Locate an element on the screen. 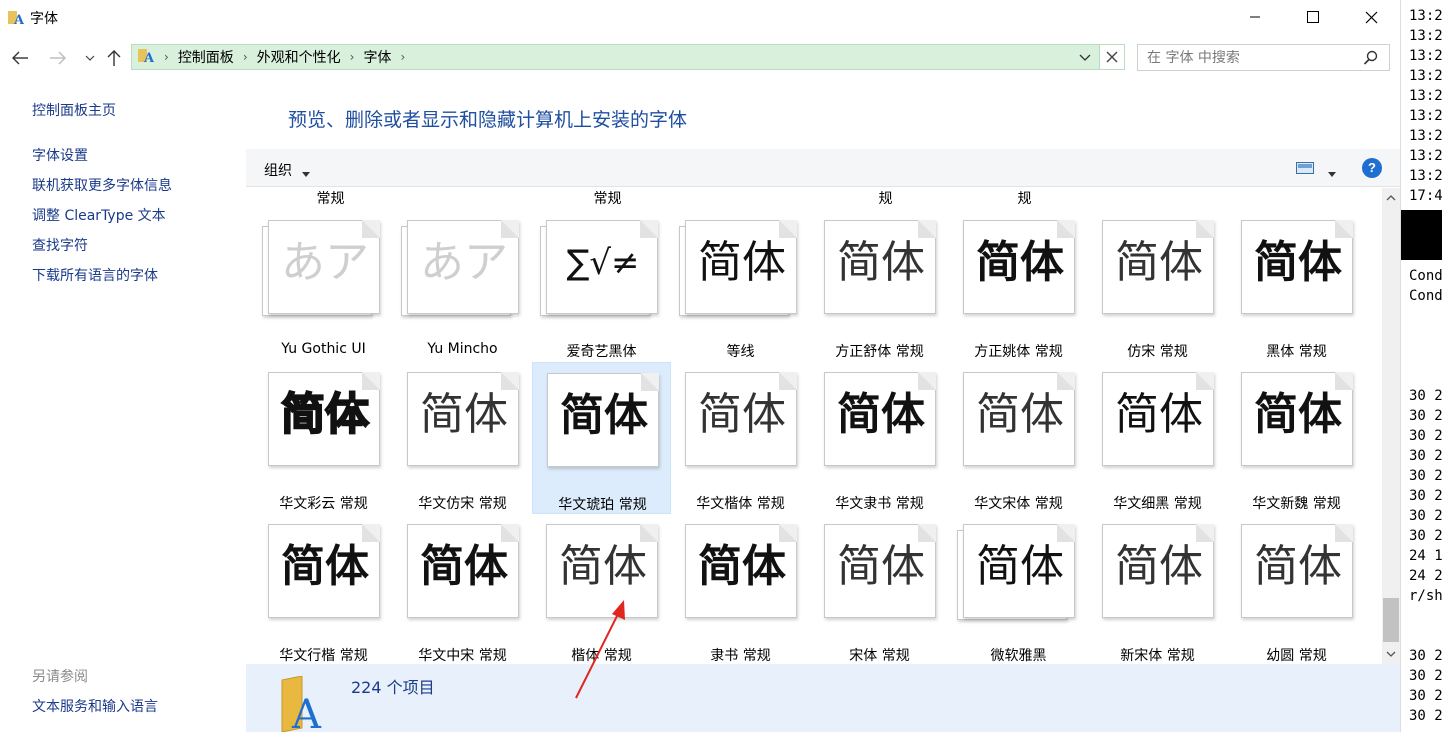 The image size is (1442, 732). font-tile: 简体 微软雅黑 is located at coordinates (1018, 589).